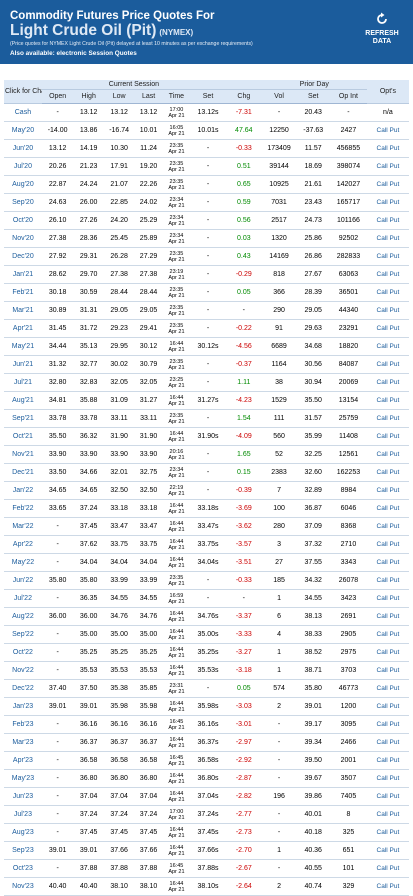  What do you see at coordinates (23, 796) in the screenshot?
I see `contract-month-link: Jun'23` at bounding box center [23, 796].